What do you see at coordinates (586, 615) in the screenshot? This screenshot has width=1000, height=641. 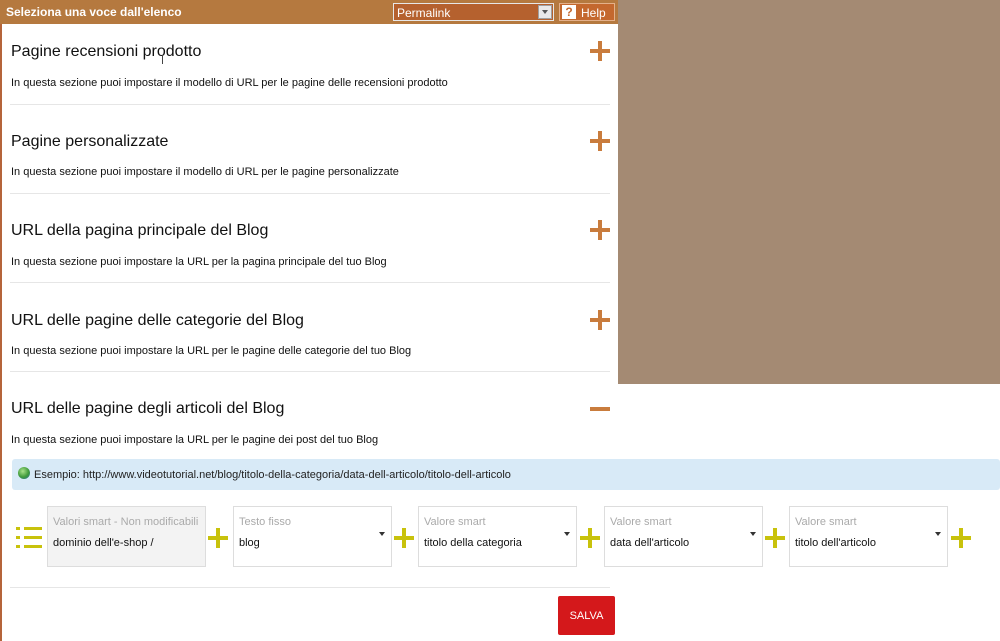 I see `save-button: SALVA` at bounding box center [586, 615].